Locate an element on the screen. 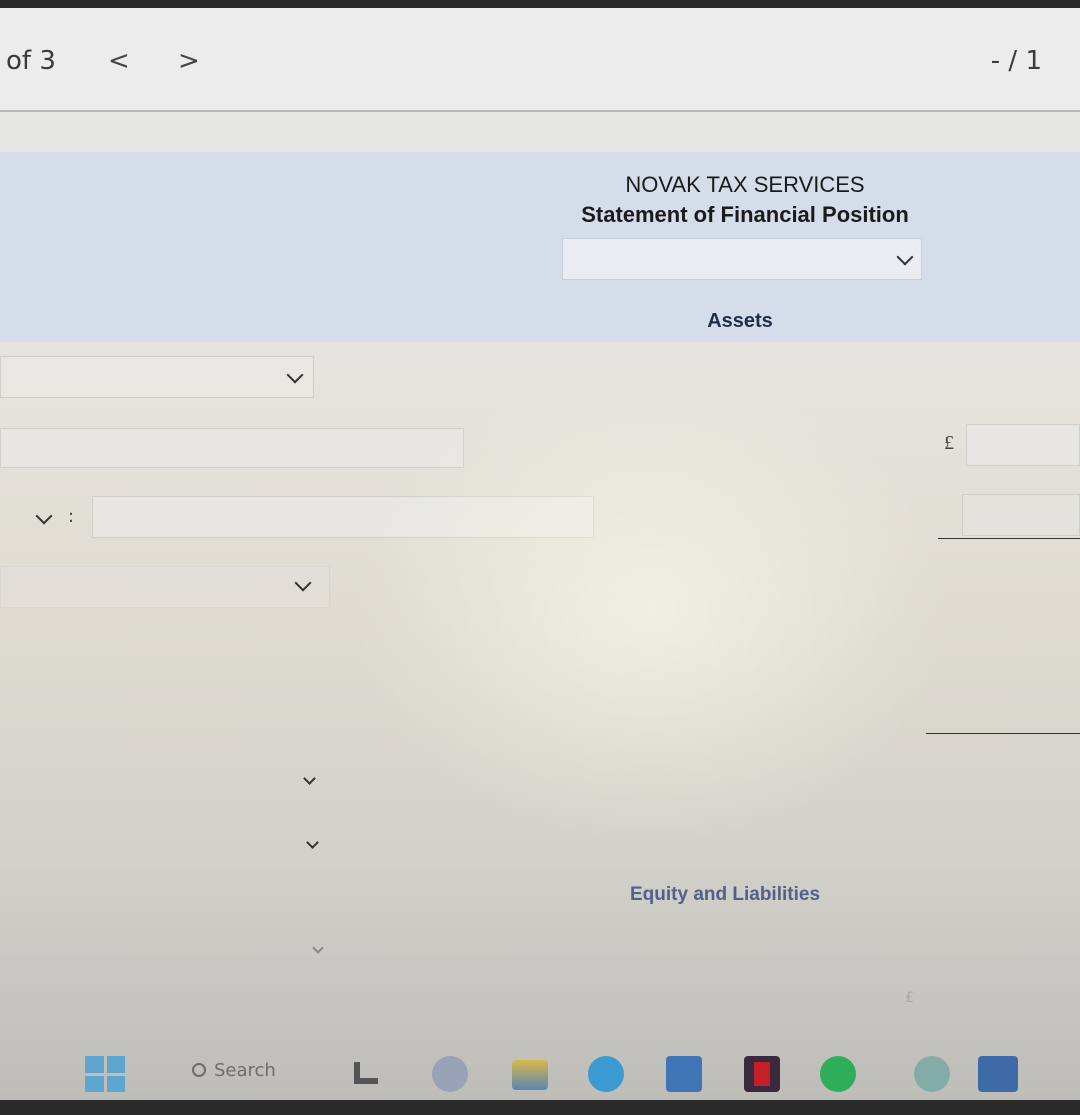  currency-symbol: £ is located at coordinates (949, 443).